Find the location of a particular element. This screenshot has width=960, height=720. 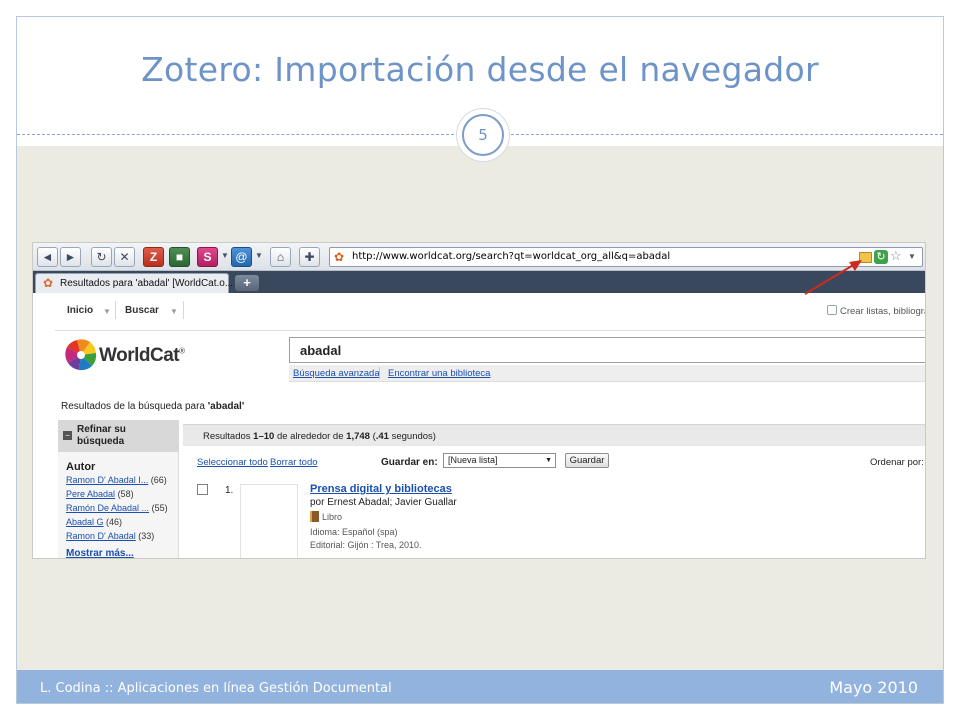

find-library-link: Encontrar una biblioteca is located at coordinates (439, 373).